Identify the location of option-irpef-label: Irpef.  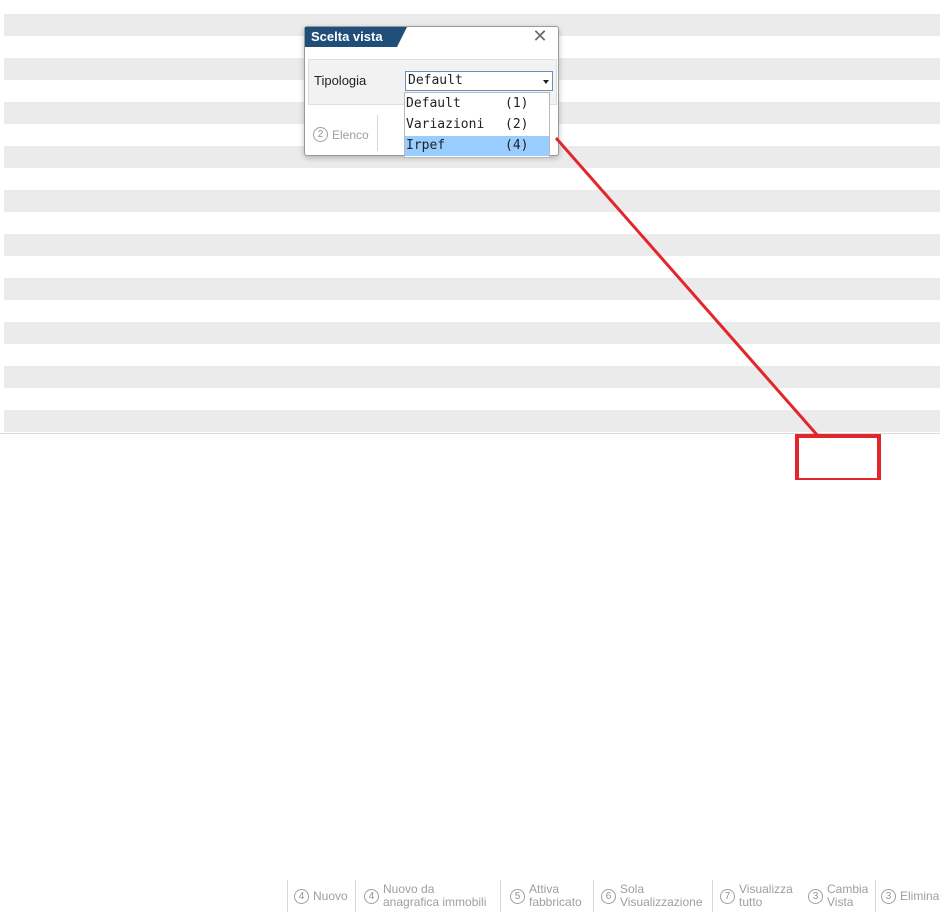
(426, 145).